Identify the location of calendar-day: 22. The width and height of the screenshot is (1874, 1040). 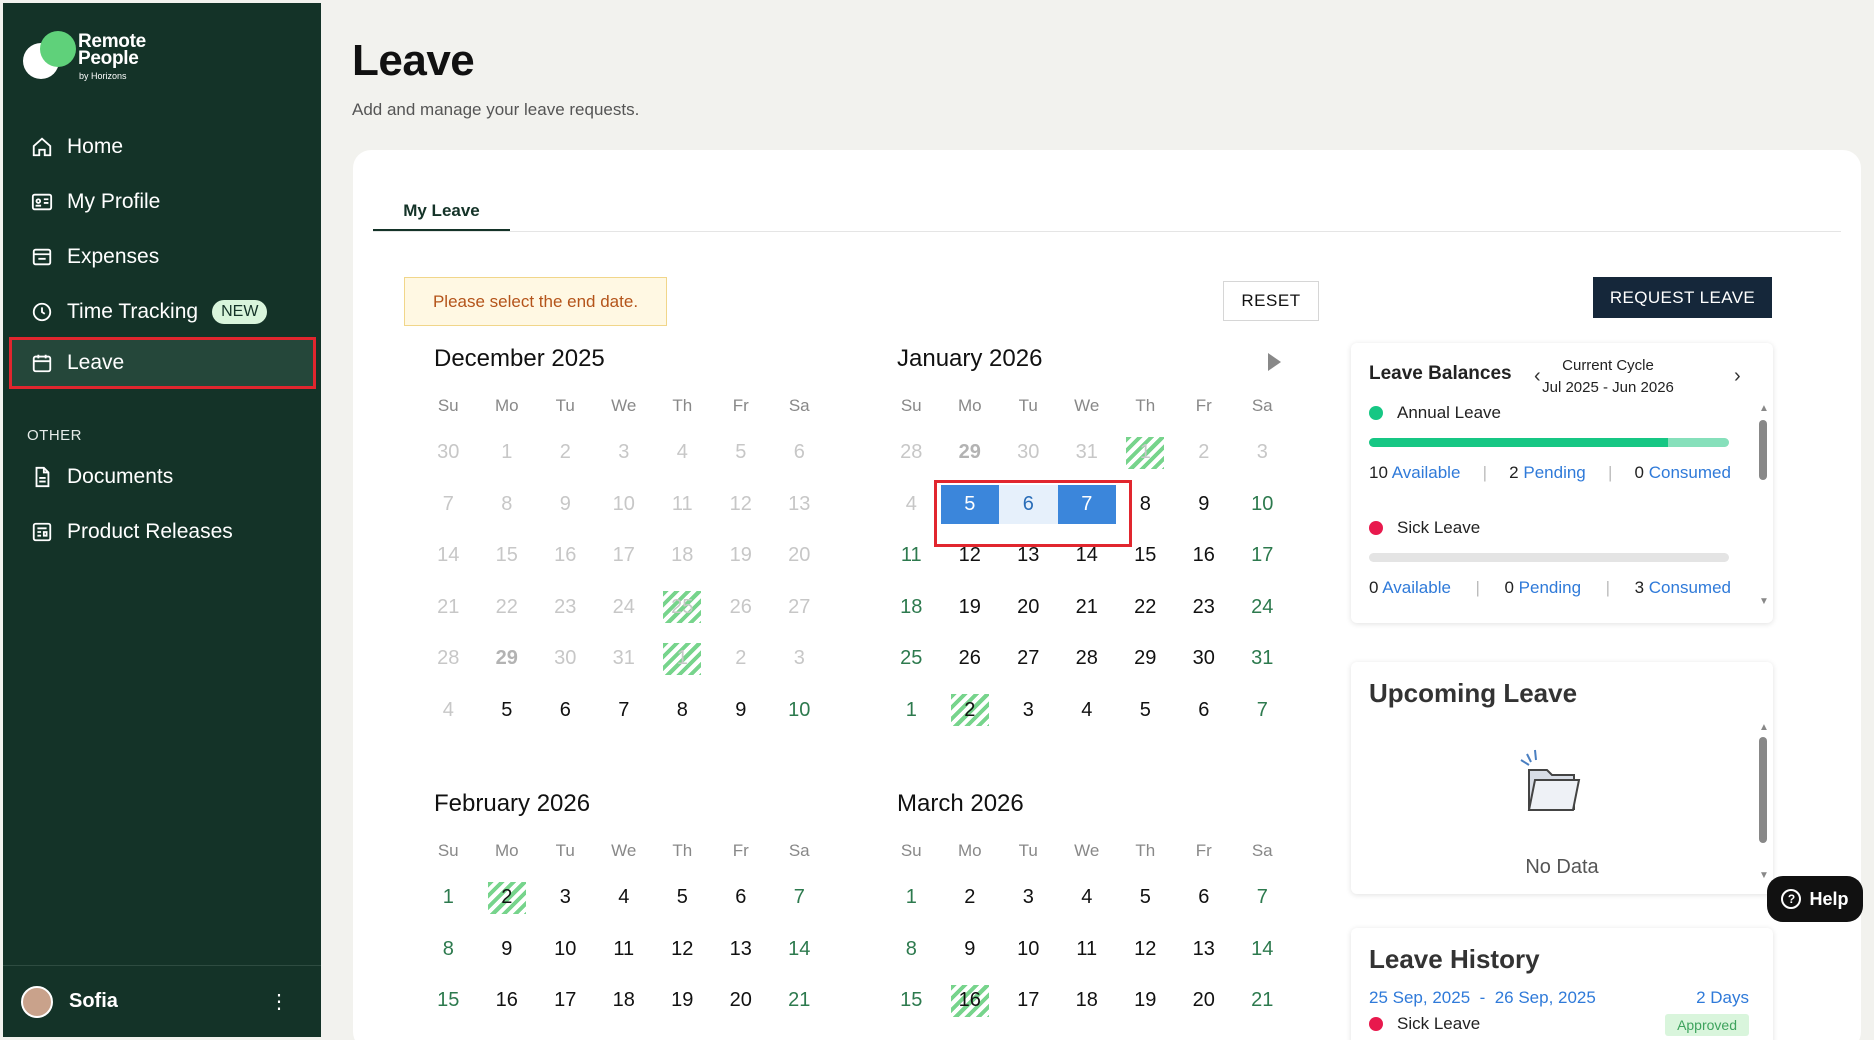
(1145, 608).